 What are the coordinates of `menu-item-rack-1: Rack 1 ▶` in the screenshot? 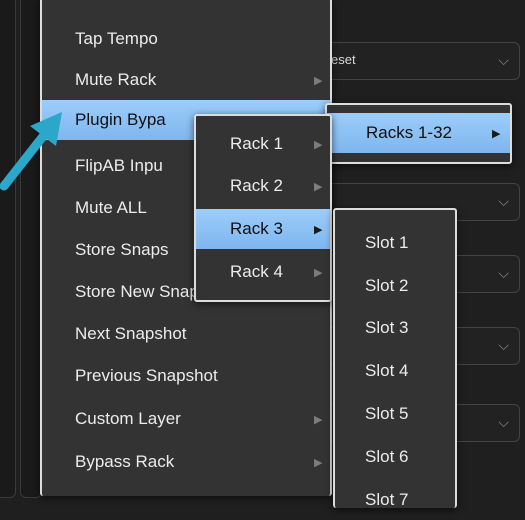 It's located at (263, 144).